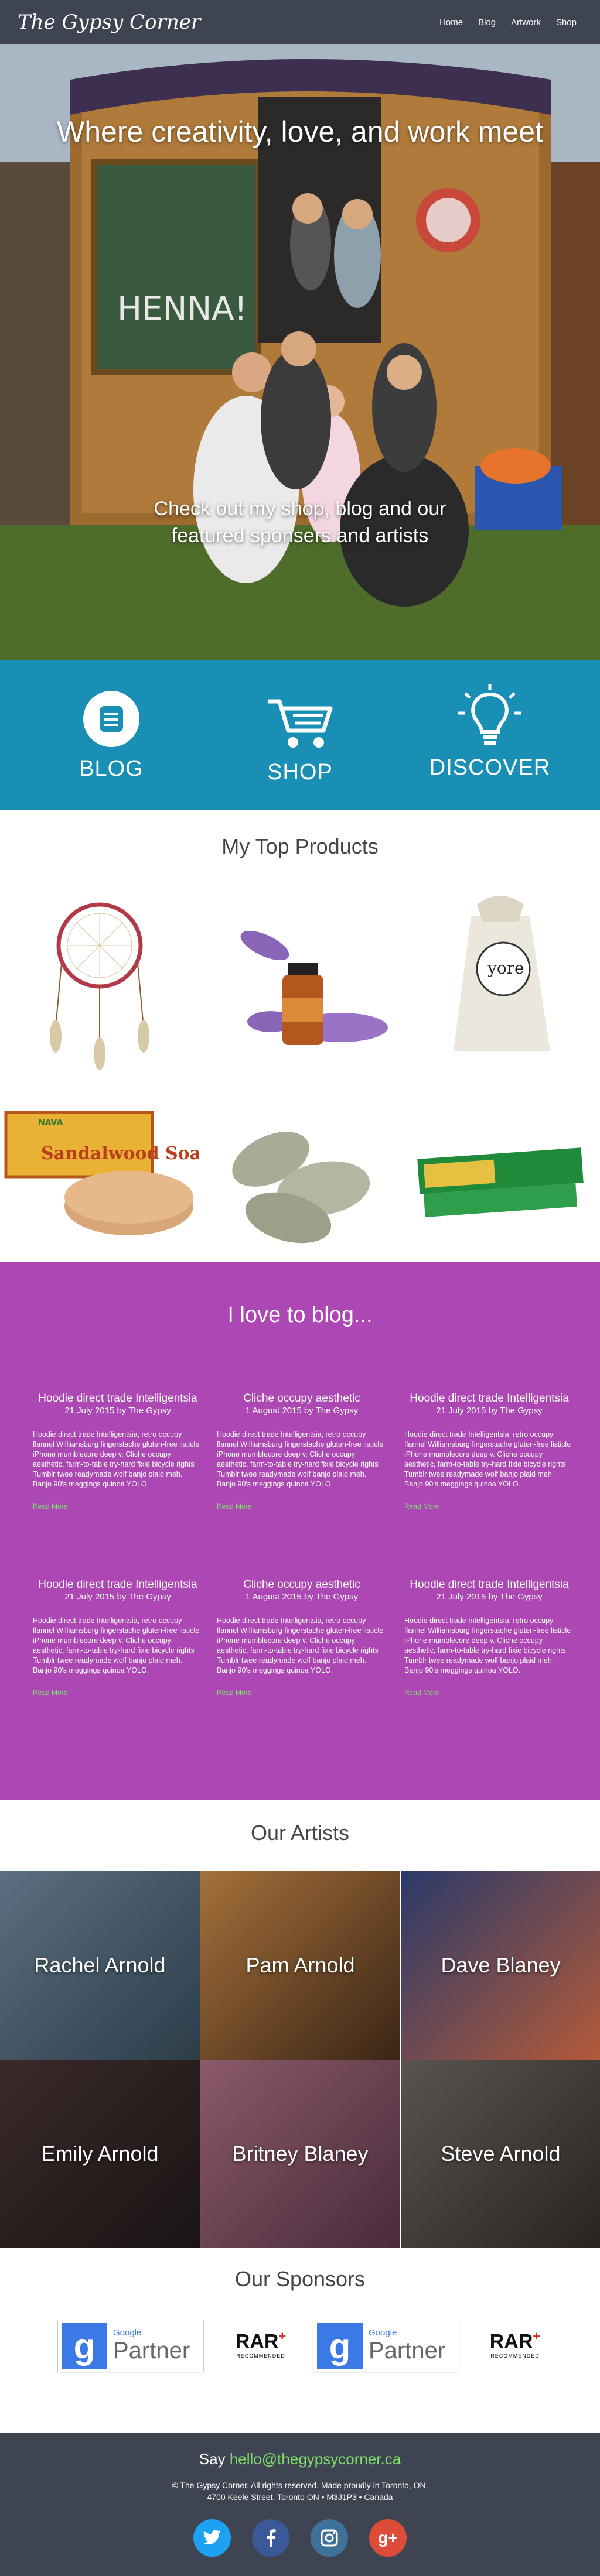 Image resolution: width=600 pixels, height=2576 pixels. Describe the element at coordinates (109, 1173) in the screenshot. I see `sandalwood-soap-image: NAVA Sandalwood Soap` at that location.